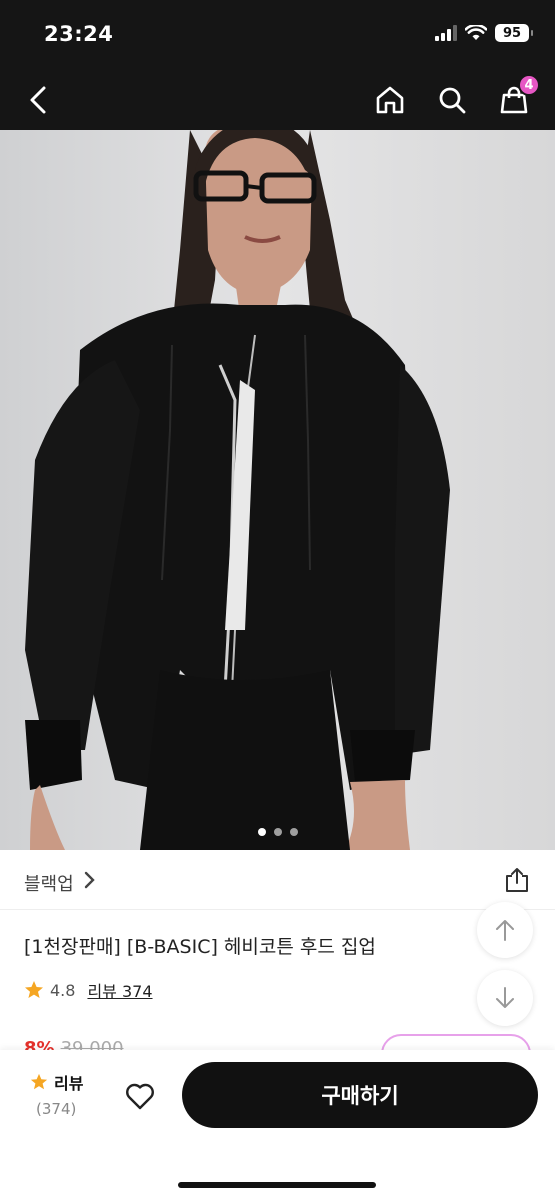 The height and width of the screenshot is (1200, 555). I want to click on product-title: [1천장판매] [B-BASIC] 헤비코튼 후드 집업, so click(200, 947).